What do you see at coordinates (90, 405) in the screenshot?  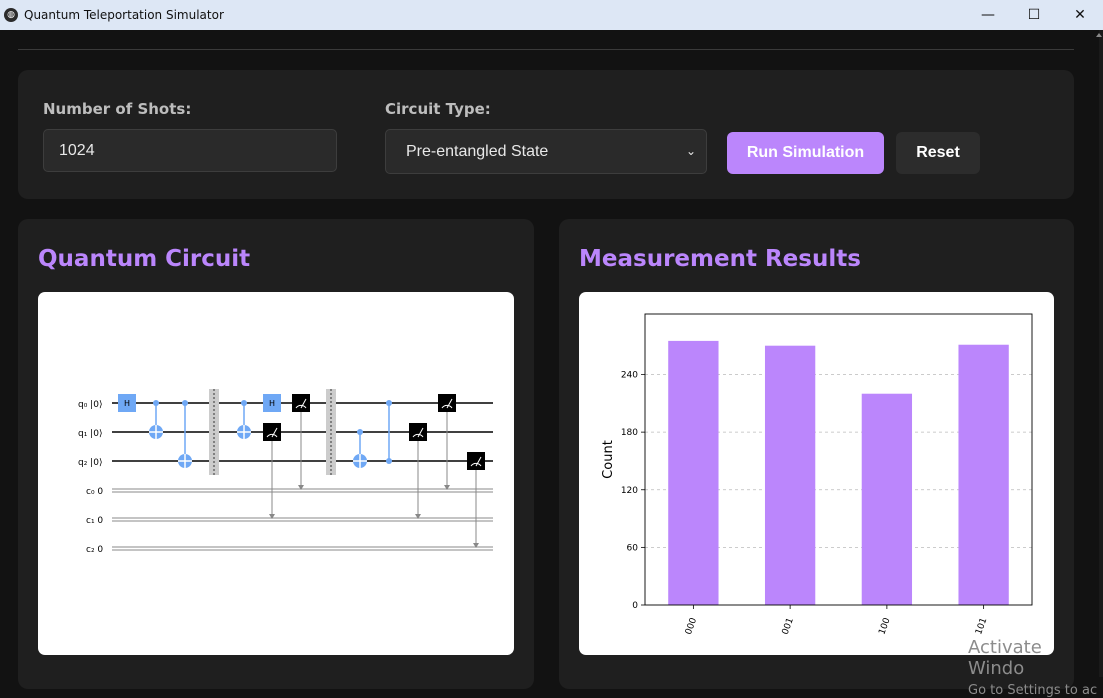 I see `qubit-label-0: q₀ |0⟩` at bounding box center [90, 405].